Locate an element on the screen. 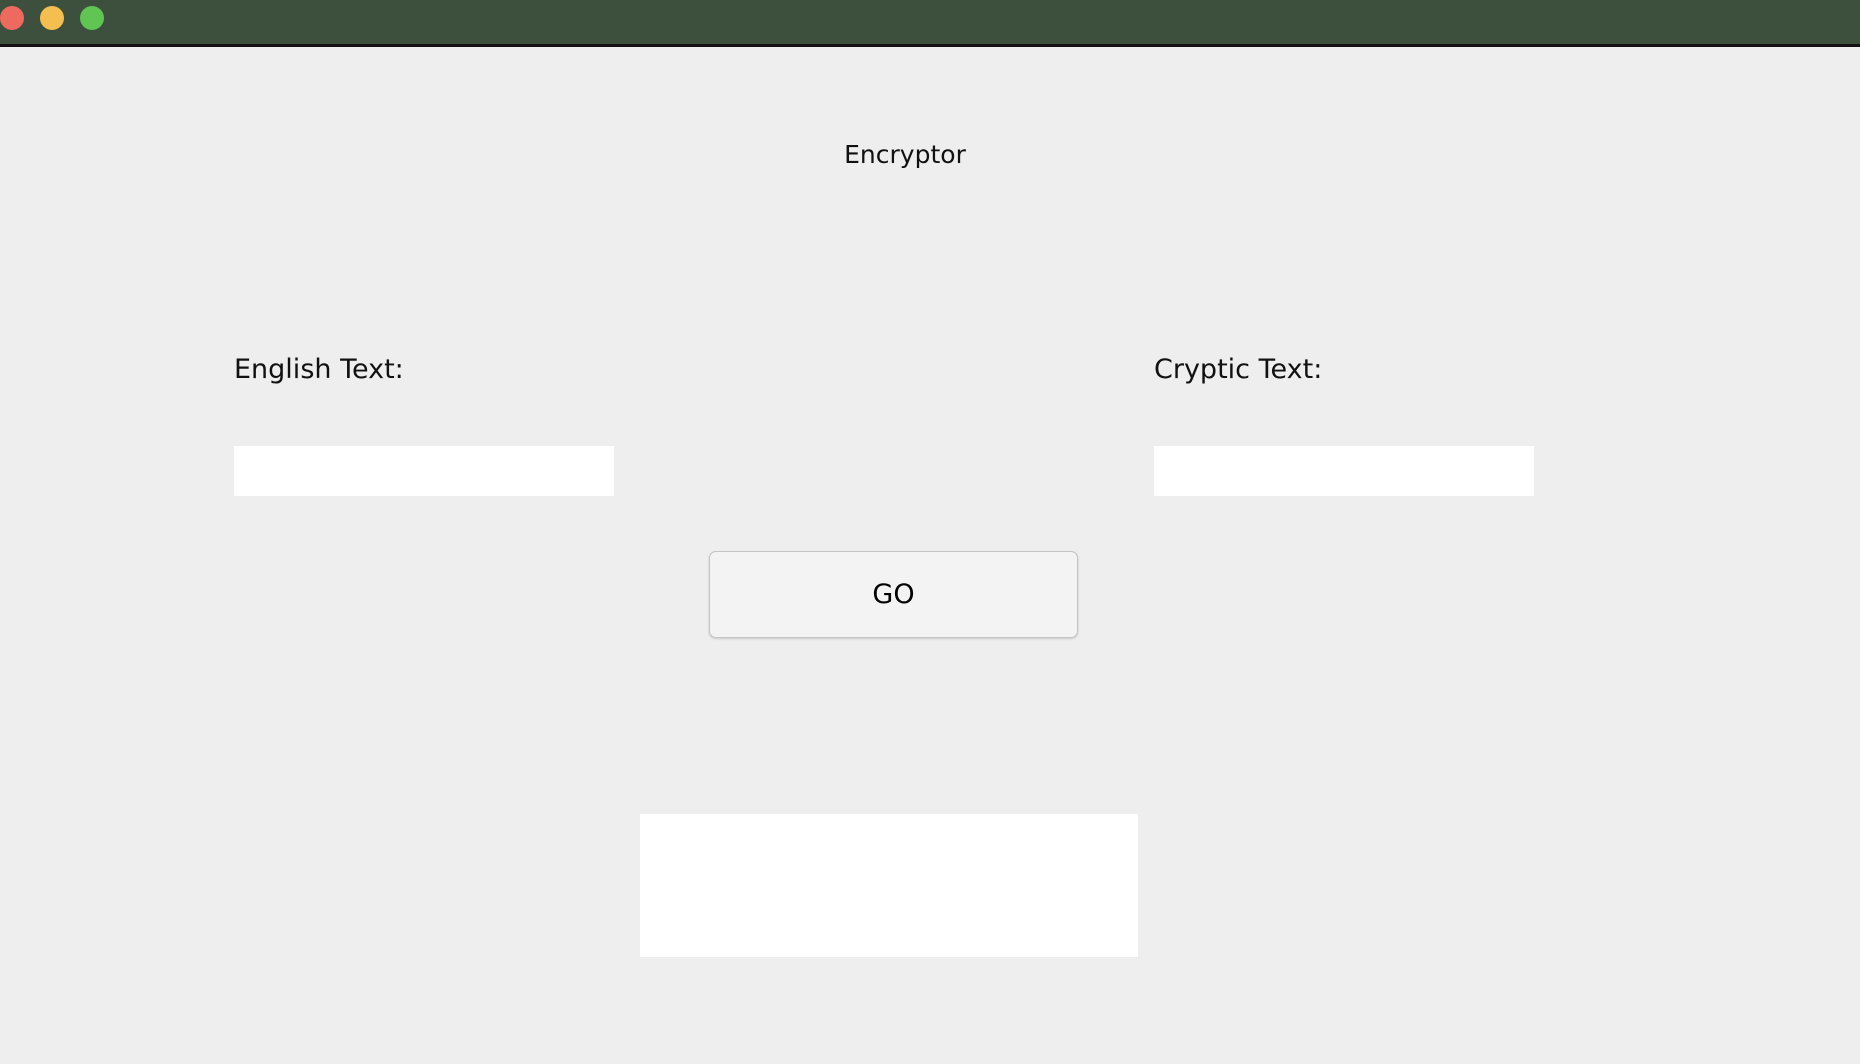  zoom-window-button is located at coordinates (92, 18).